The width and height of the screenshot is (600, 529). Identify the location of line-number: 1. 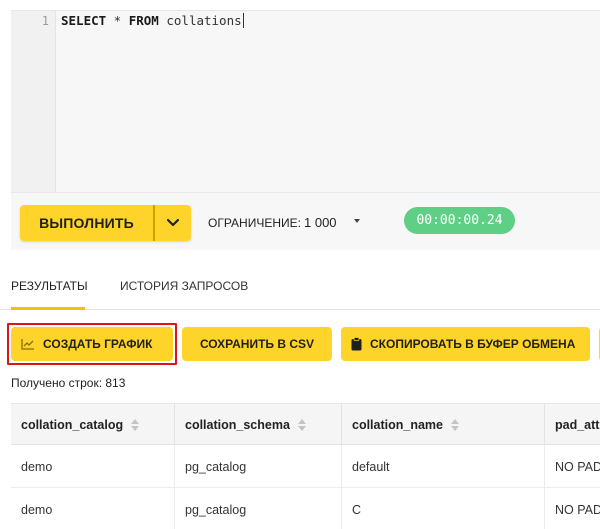
(45, 21).